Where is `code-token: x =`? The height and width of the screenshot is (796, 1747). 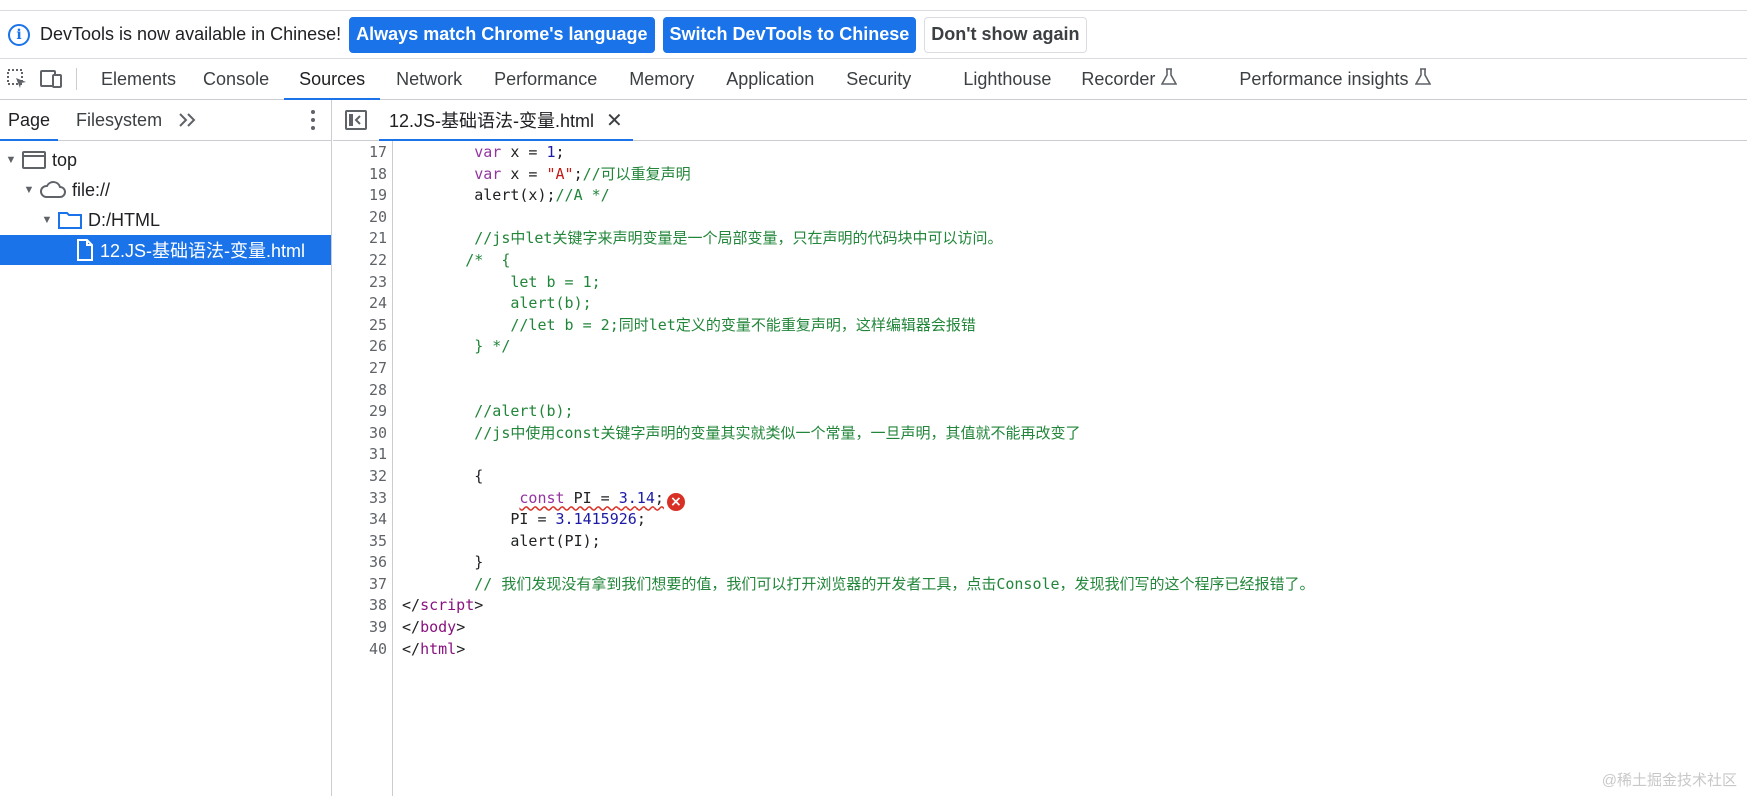 code-token: x = is located at coordinates (524, 173).